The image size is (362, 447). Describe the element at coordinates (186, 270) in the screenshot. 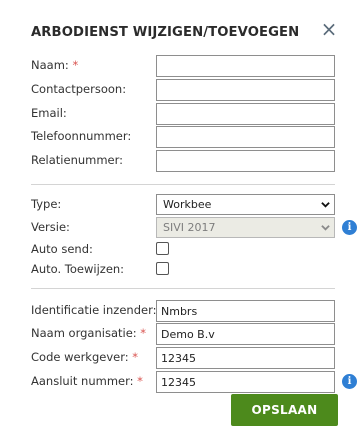

I see `auto-toewijzen-row: Auto. Toewijzen:` at that location.